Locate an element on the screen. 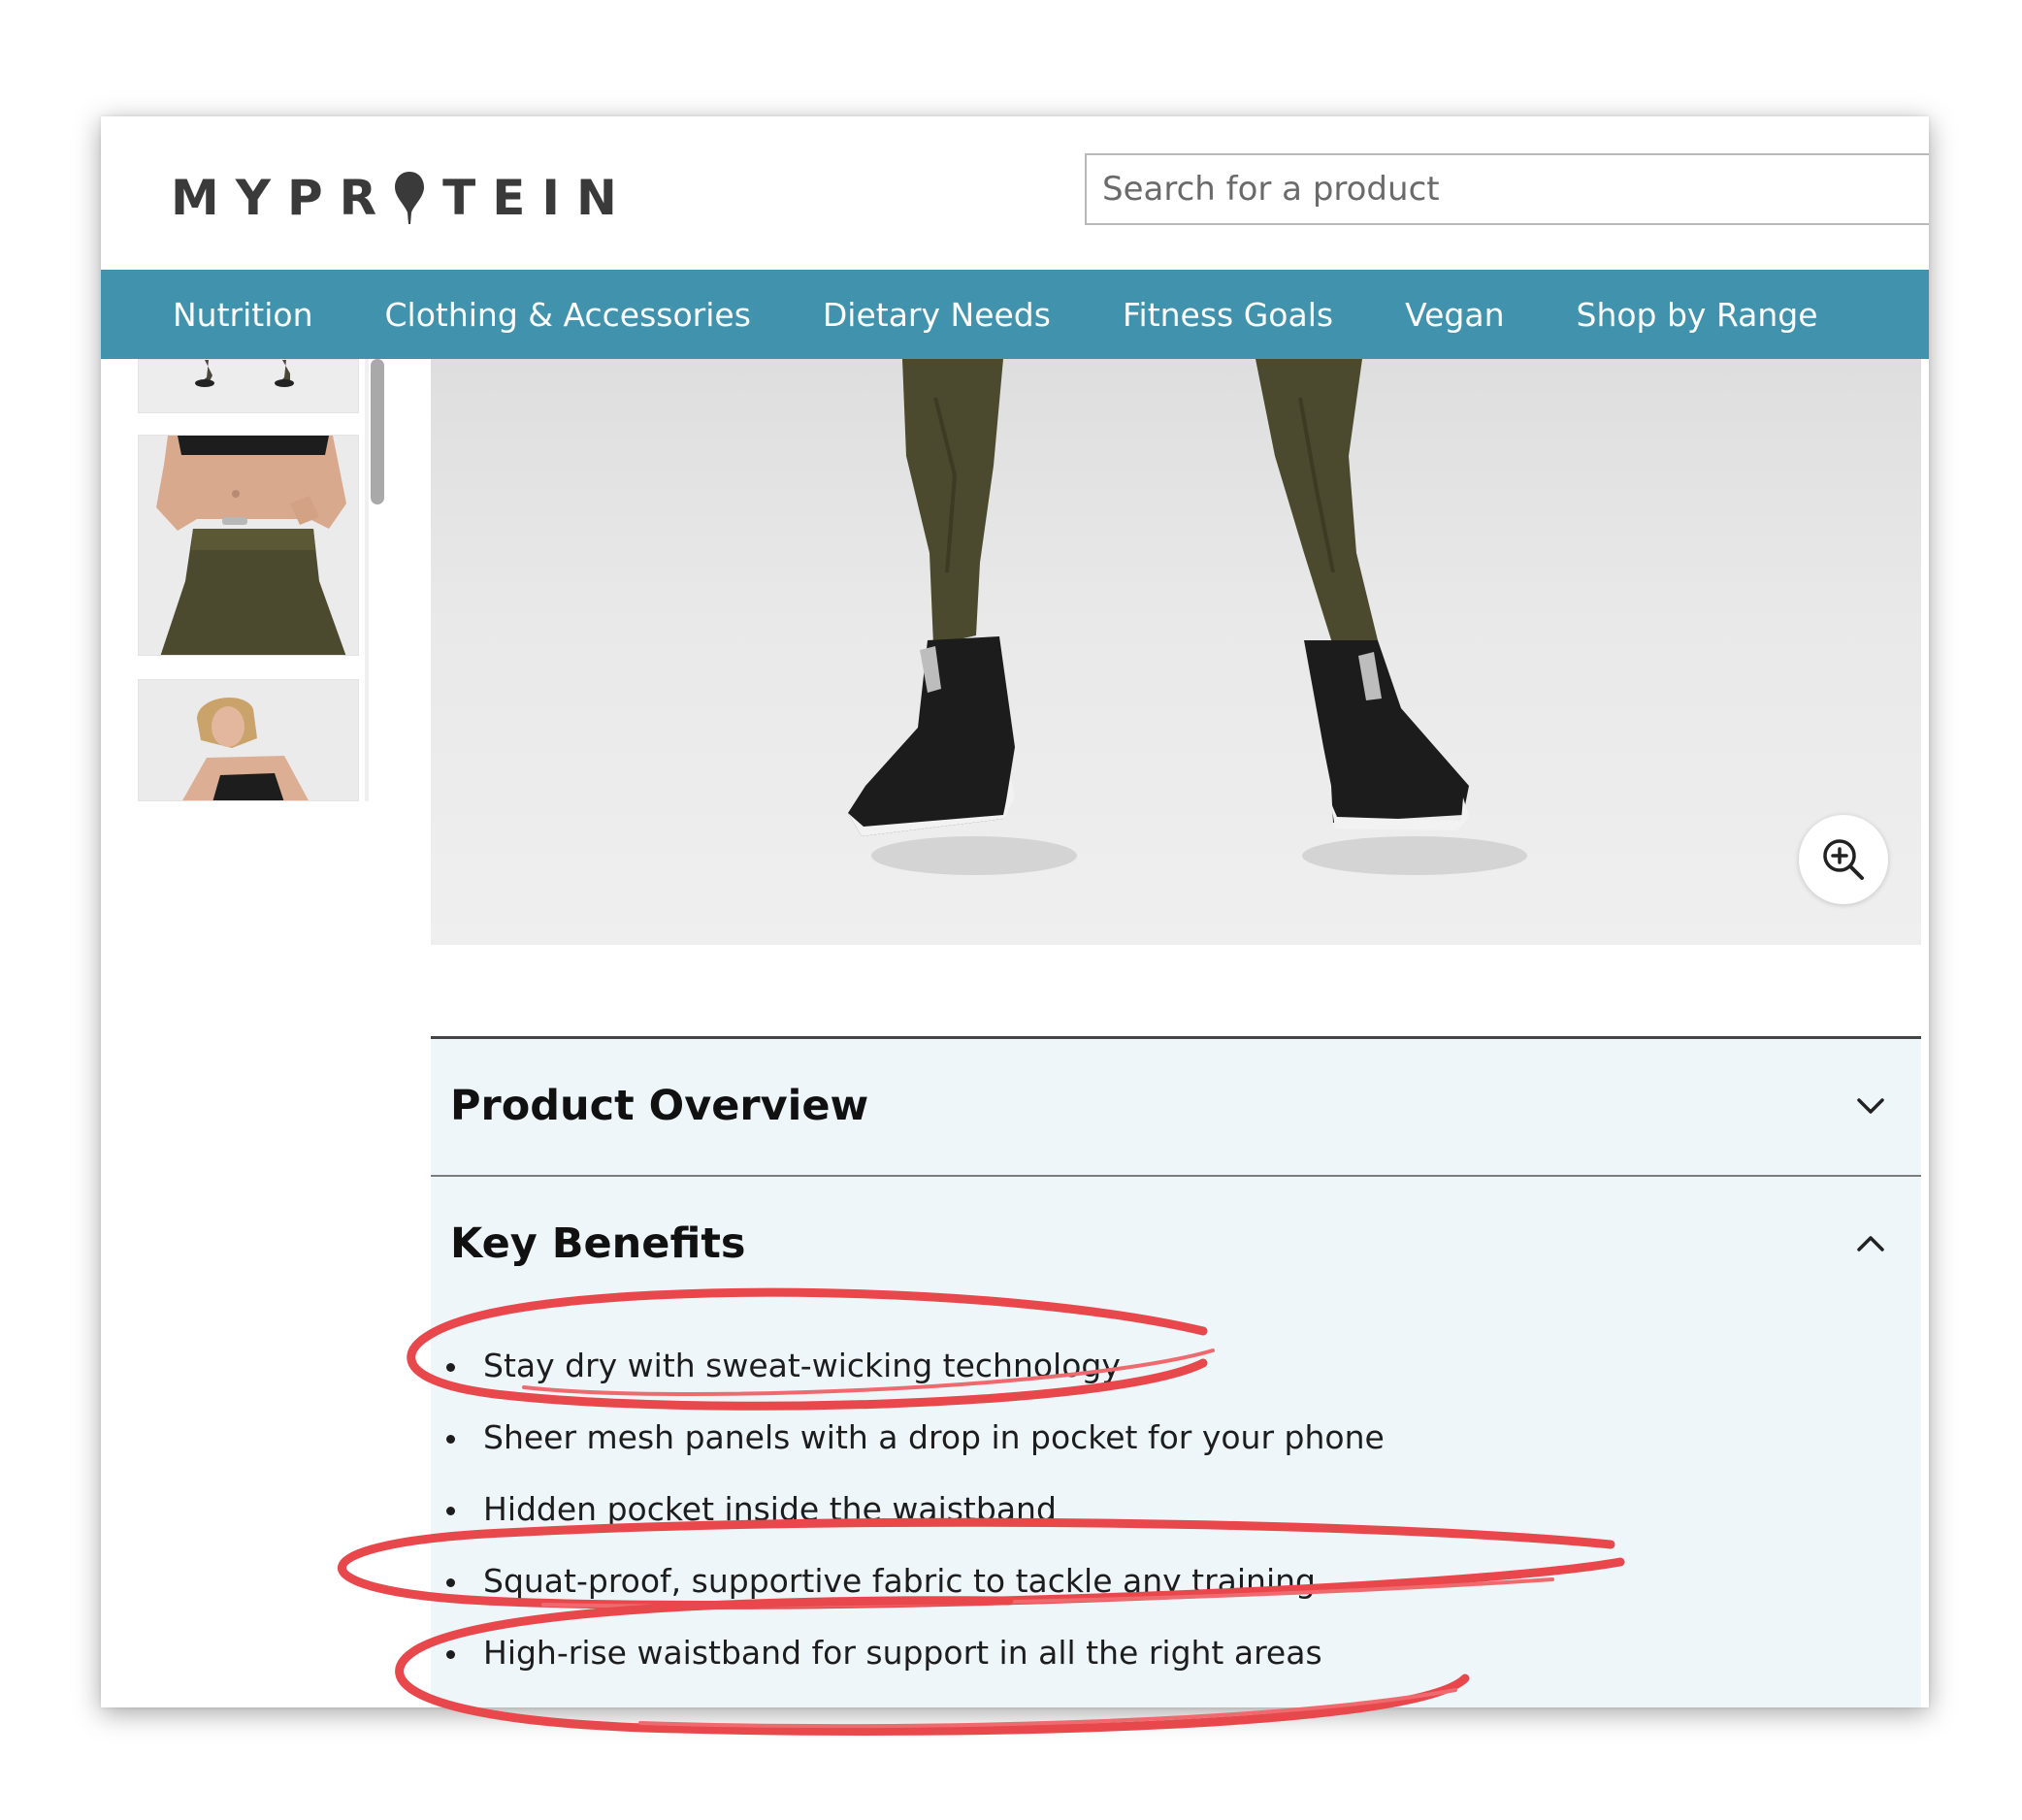 The width and height of the screenshot is (2022, 1820). myprotein-logo: MYPR TEIN is located at coordinates (402, 198).